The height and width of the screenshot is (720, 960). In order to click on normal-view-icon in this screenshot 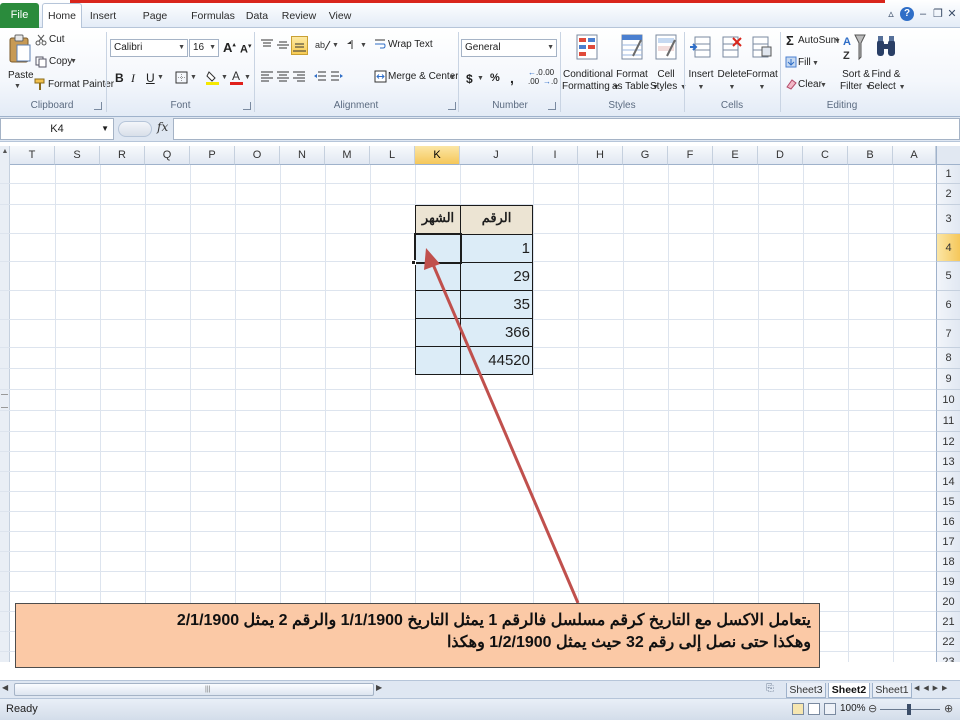, I will do `click(798, 709)`.